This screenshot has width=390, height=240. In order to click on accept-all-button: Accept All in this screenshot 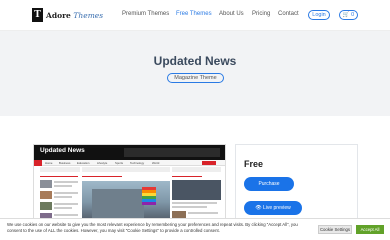, I will do `click(370, 229)`.